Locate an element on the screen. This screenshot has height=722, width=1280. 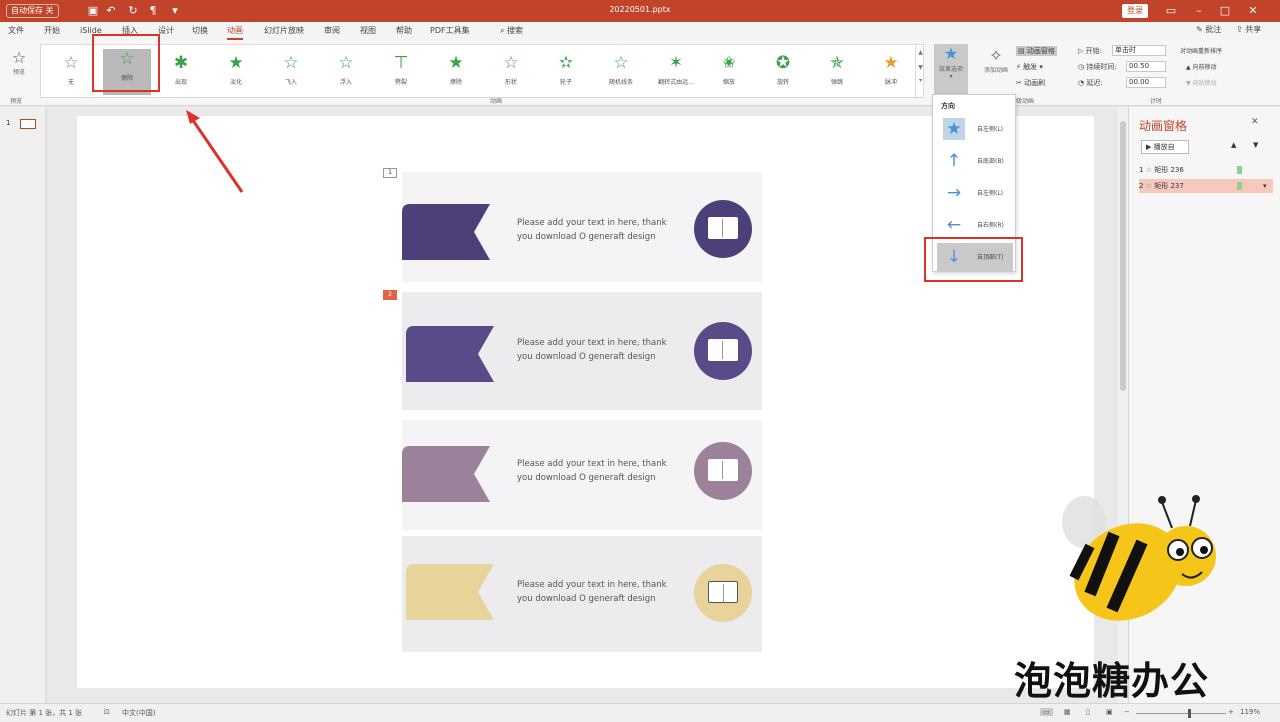
move-later-button: ▼ 向后移动 is located at coordinates (1201, 82).